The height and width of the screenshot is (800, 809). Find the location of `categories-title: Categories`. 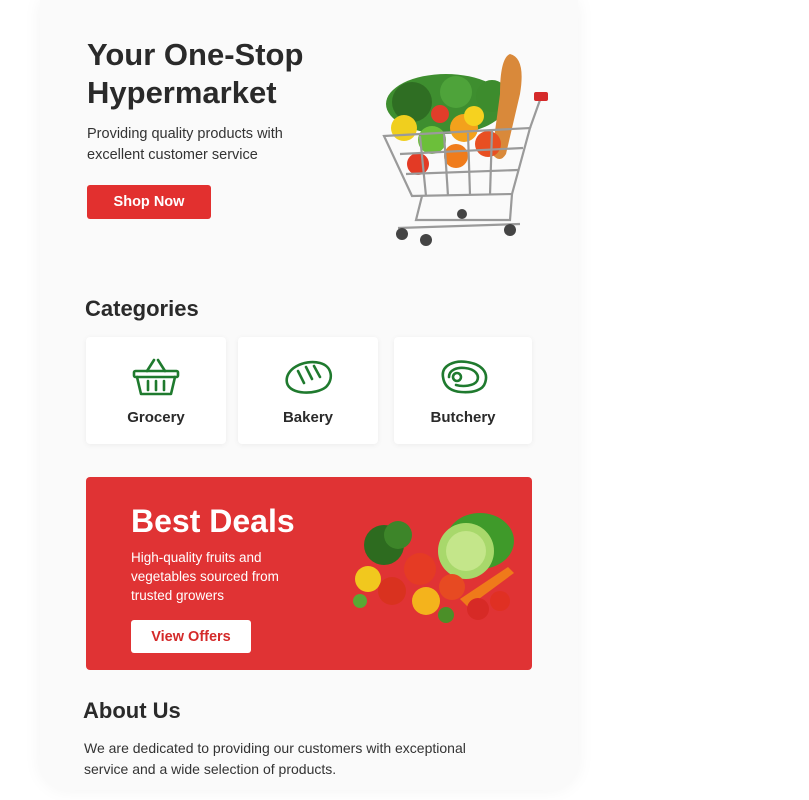

categories-title: Categories is located at coordinates (142, 308).